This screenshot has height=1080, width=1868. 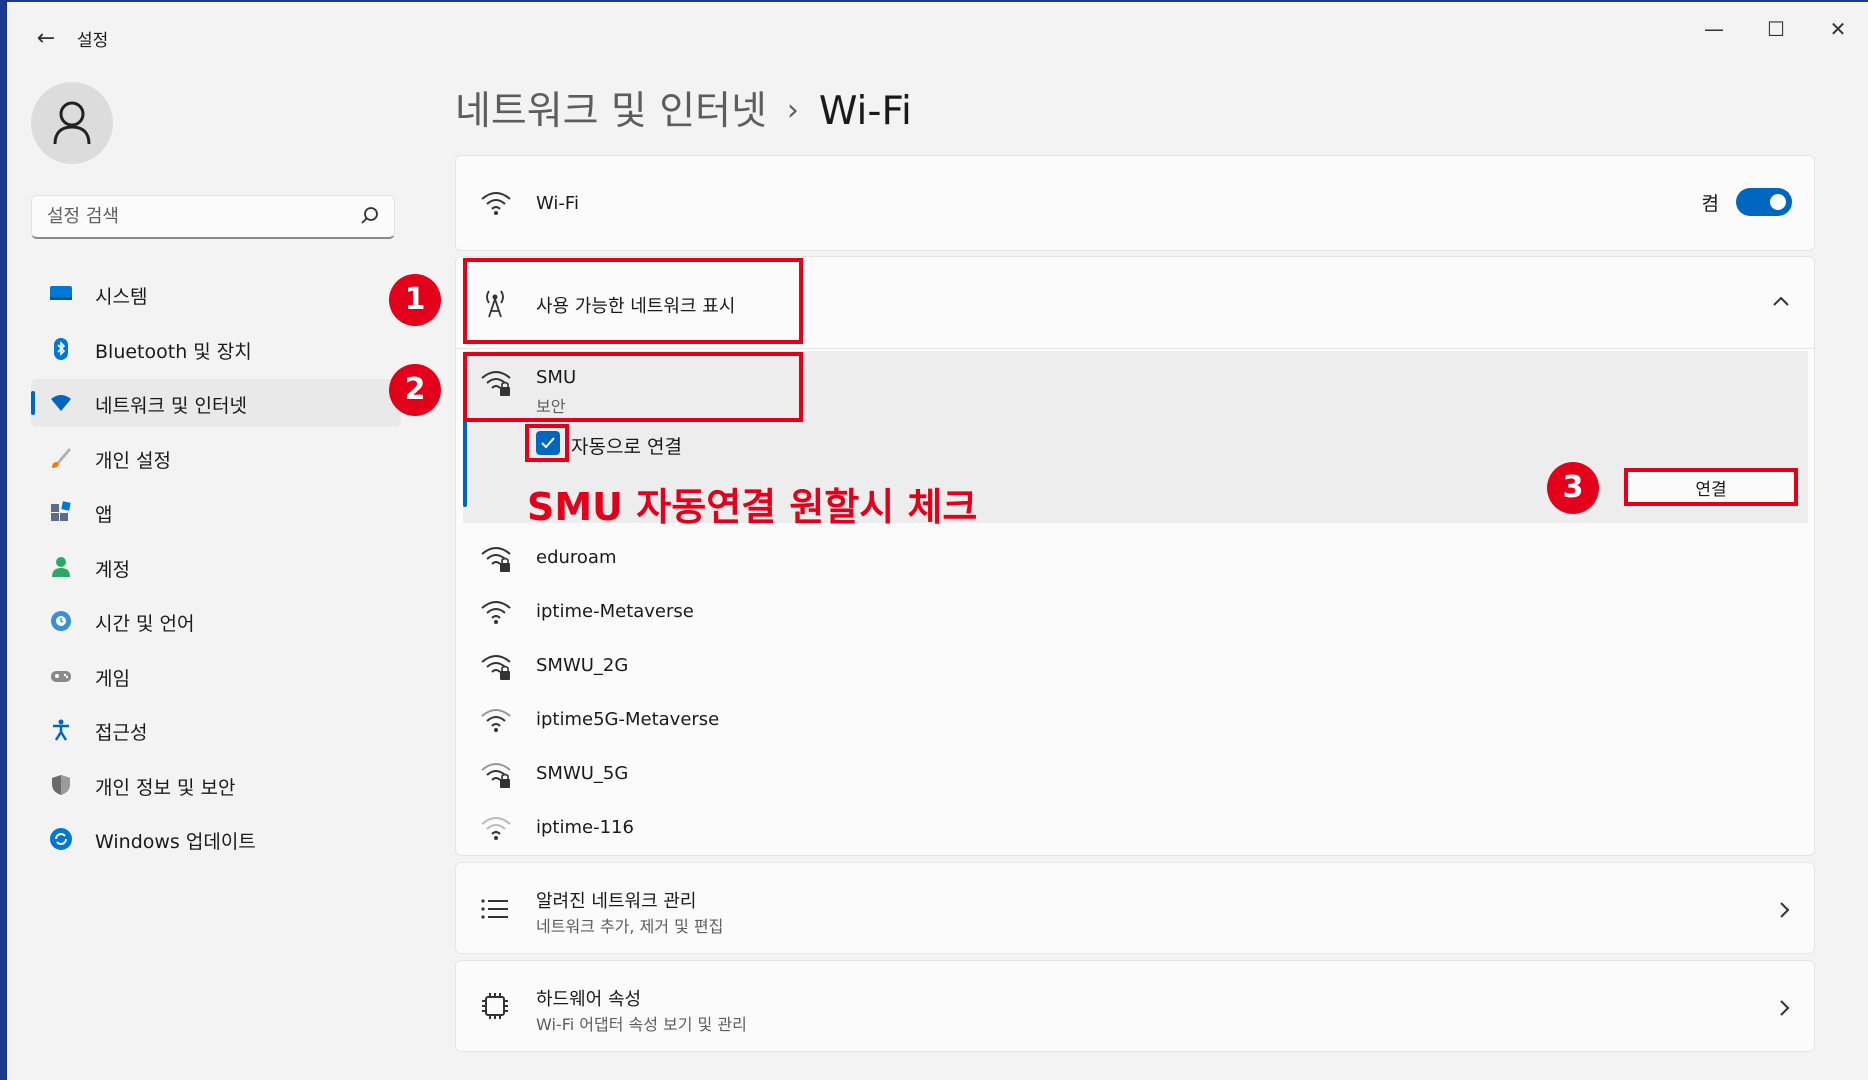 What do you see at coordinates (630, 926) in the screenshot?
I see `known-networks-subtitle: 네트워크 추가, 제거 및 편집` at bounding box center [630, 926].